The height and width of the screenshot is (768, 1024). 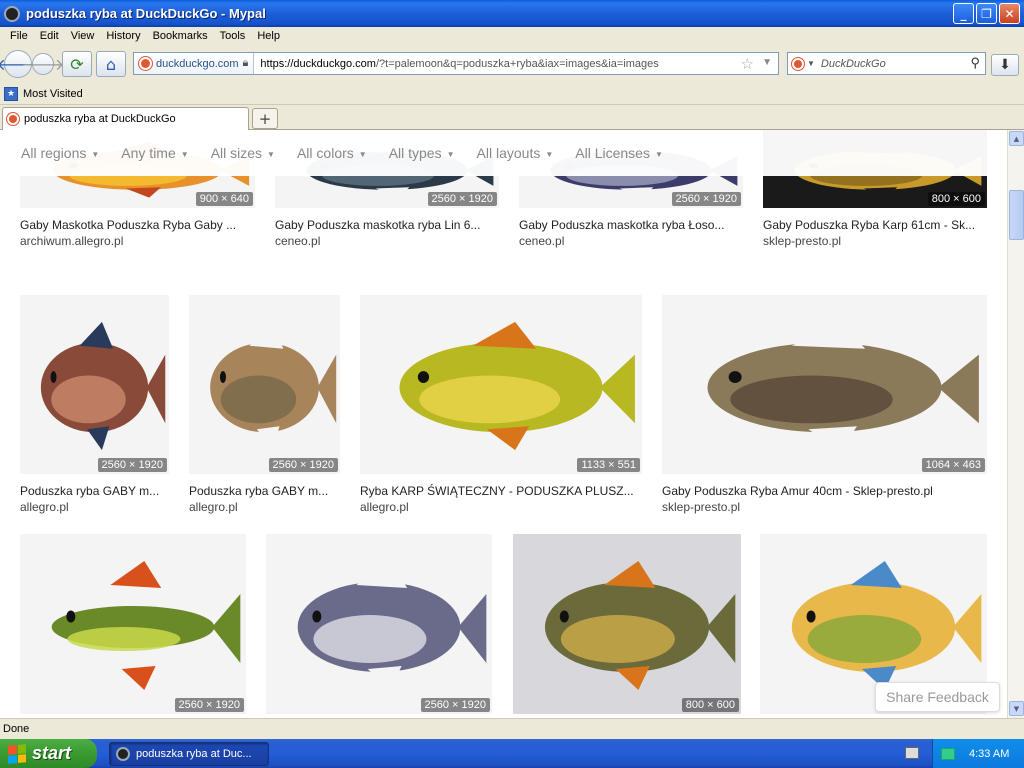 I want to click on filter-regions: All regions ▼, so click(x=60, y=153).